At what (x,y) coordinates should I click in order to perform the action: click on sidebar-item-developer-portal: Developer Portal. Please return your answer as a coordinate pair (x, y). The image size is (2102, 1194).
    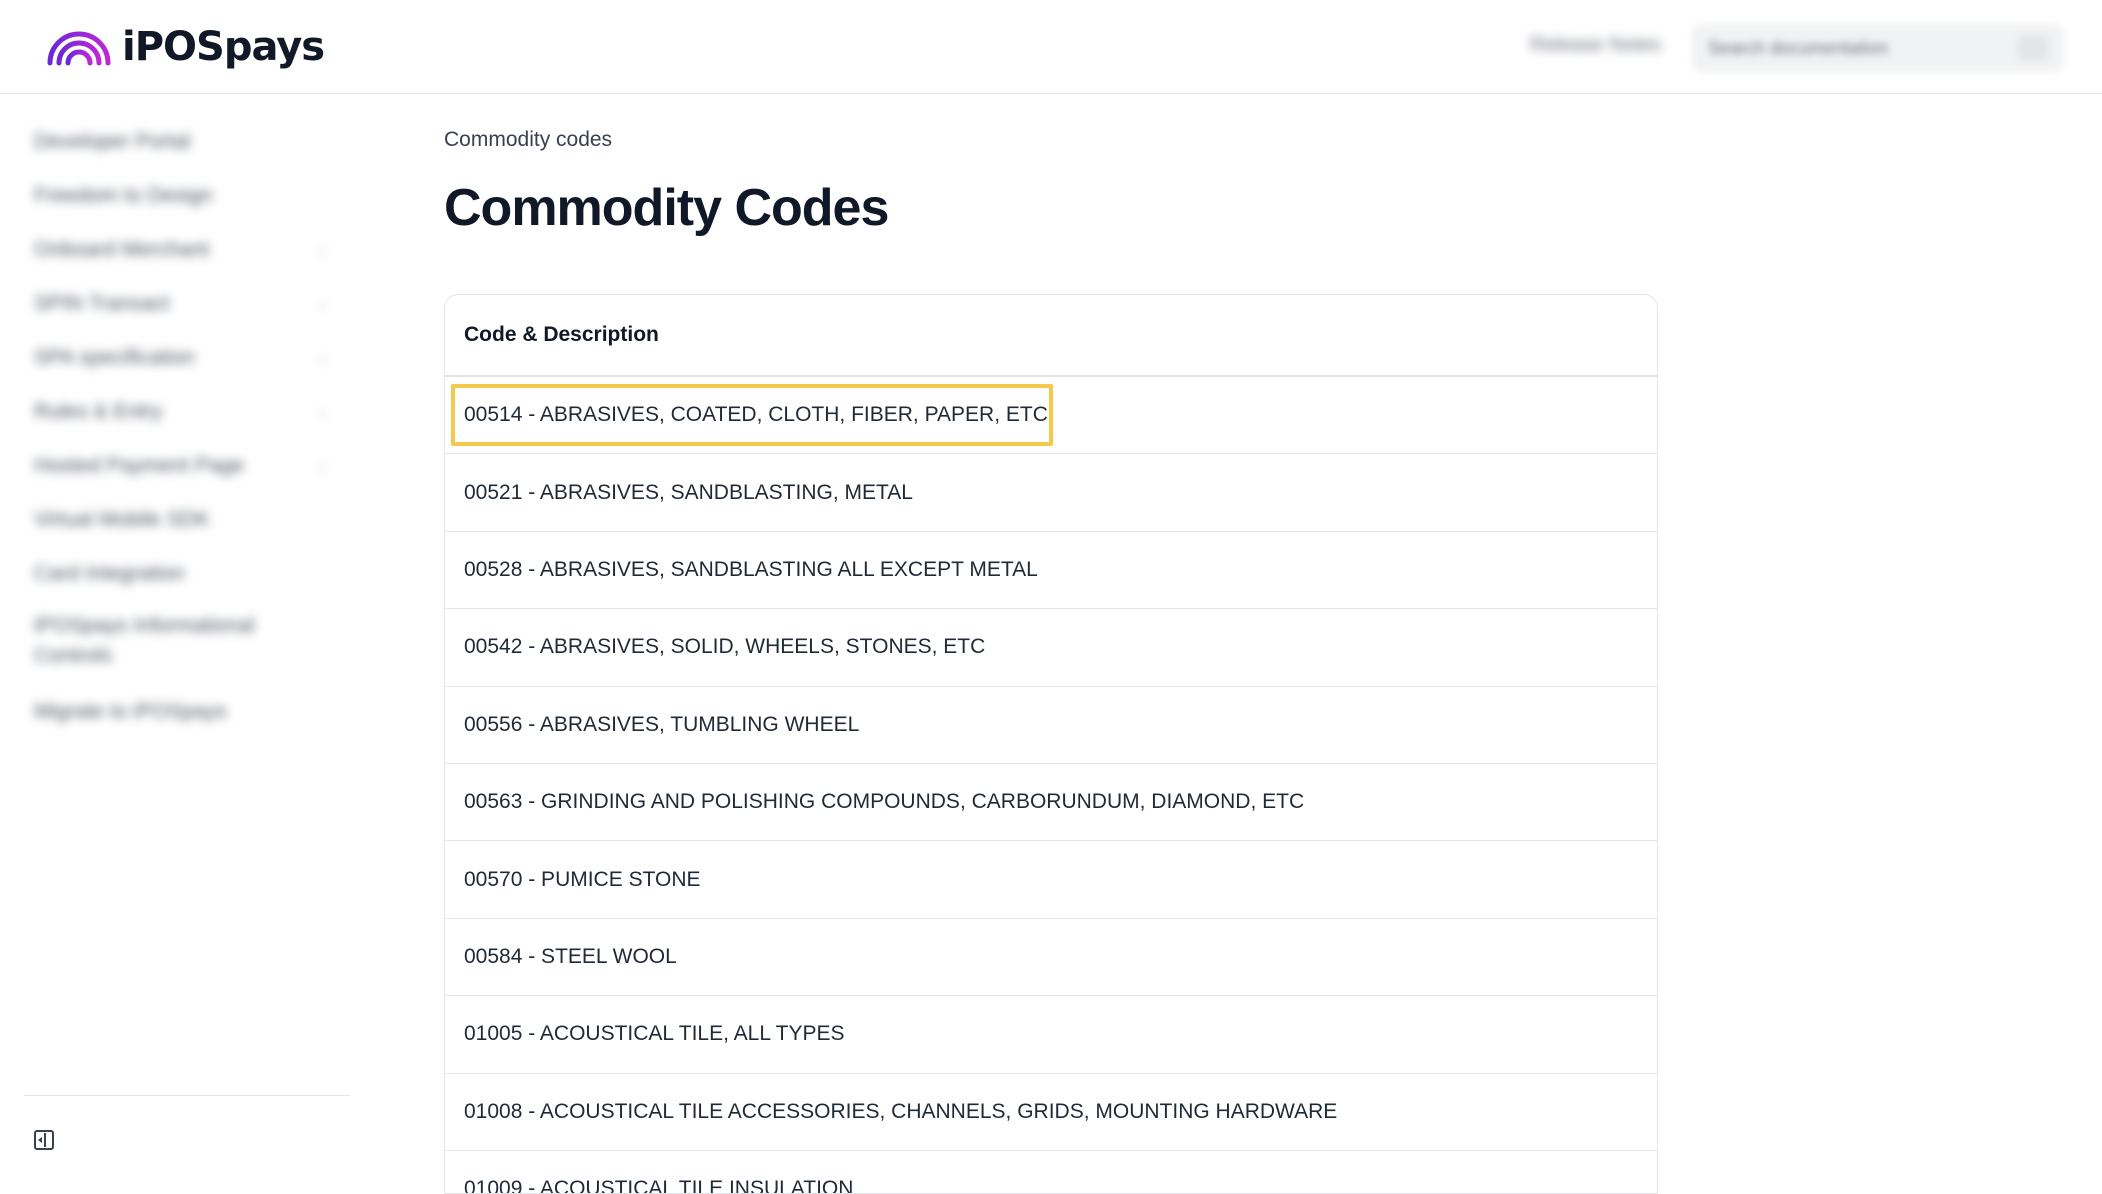
    Looking at the image, I should click on (184, 142).